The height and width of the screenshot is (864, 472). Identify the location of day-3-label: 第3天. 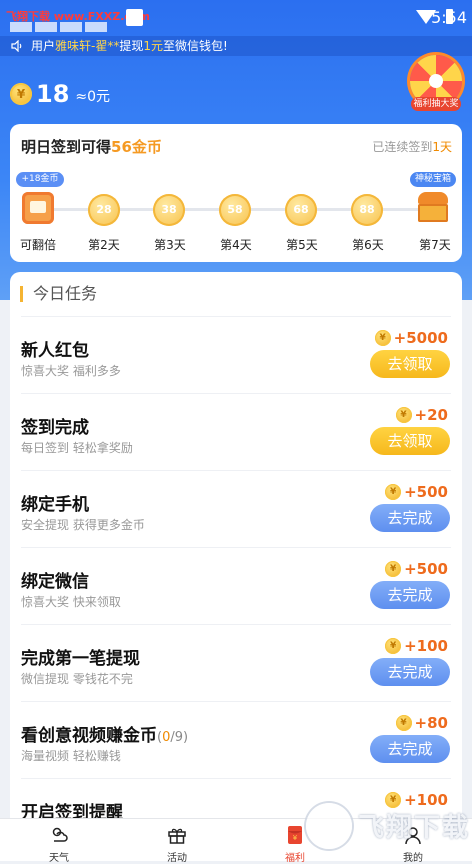
(170, 245).